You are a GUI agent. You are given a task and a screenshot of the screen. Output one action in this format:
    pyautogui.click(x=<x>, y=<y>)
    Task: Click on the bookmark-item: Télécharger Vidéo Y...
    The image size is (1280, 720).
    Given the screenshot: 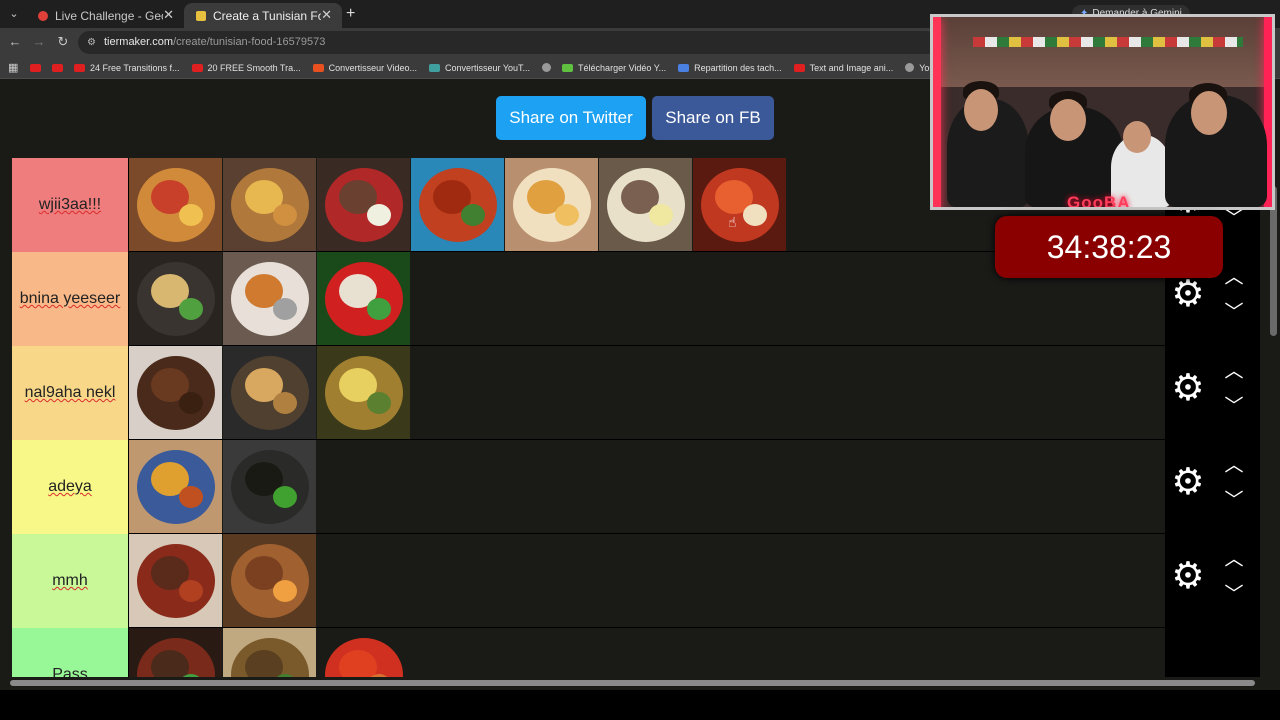 What is the action you would take?
    pyautogui.click(x=614, y=68)
    